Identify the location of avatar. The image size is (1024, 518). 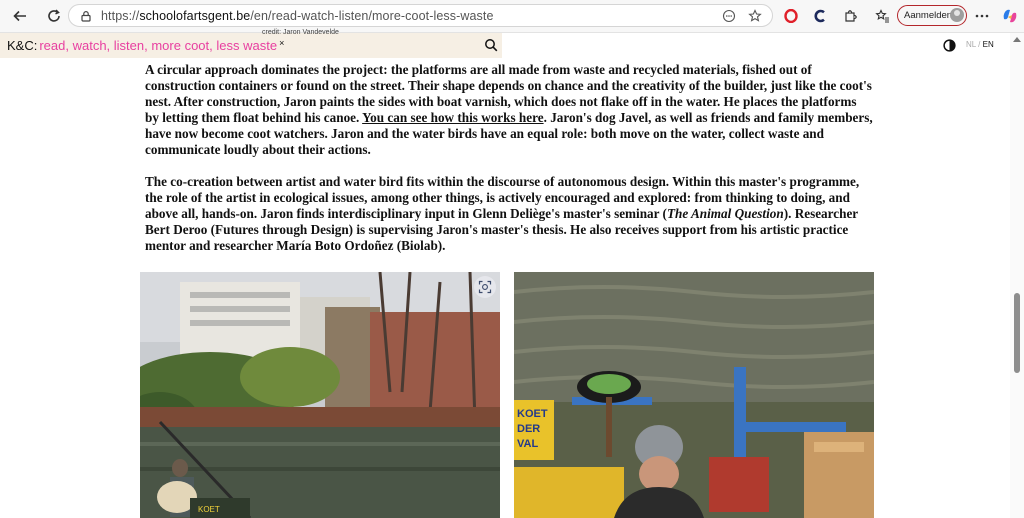
(957, 15).